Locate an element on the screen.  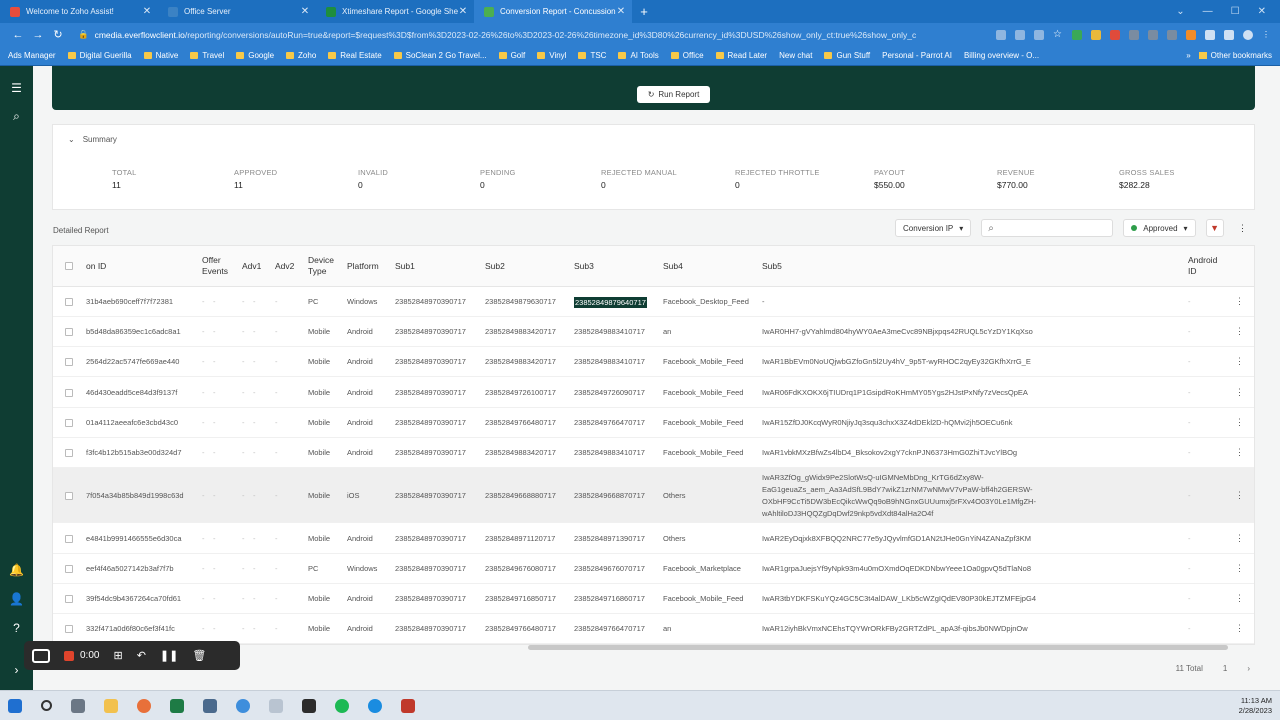
bookmark-folder: Vinyl is located at coordinates (551, 55).